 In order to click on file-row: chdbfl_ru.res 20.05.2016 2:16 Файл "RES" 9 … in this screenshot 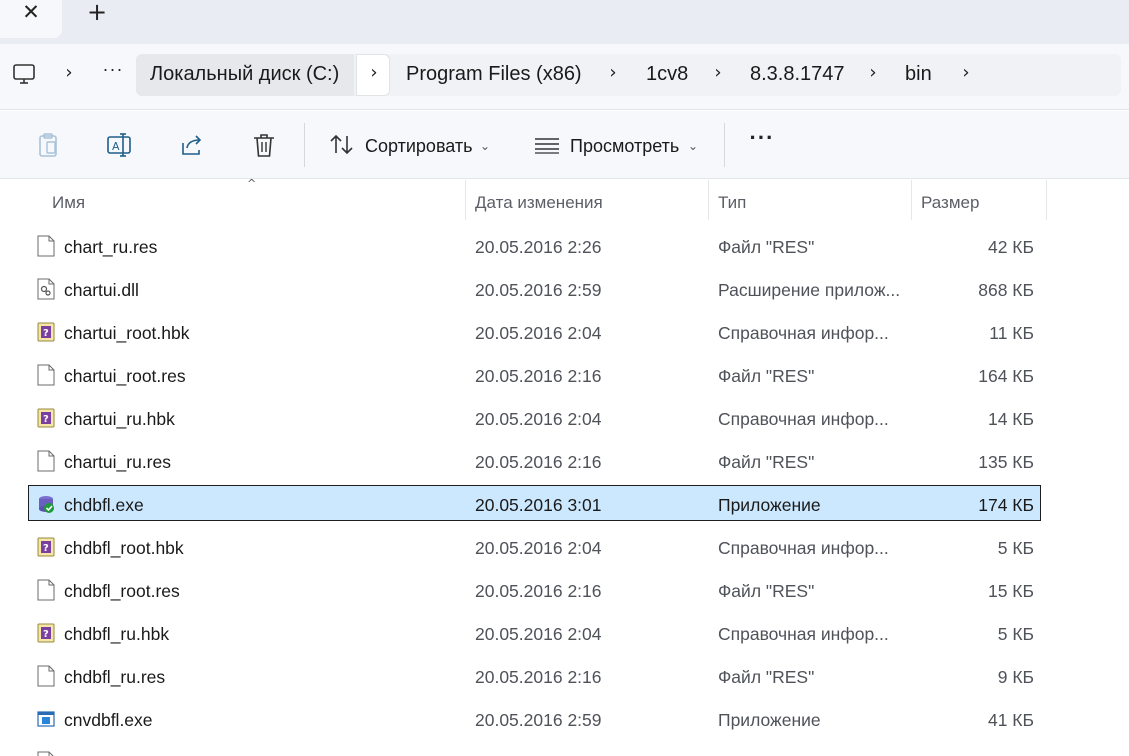, I will do `click(534, 675)`.